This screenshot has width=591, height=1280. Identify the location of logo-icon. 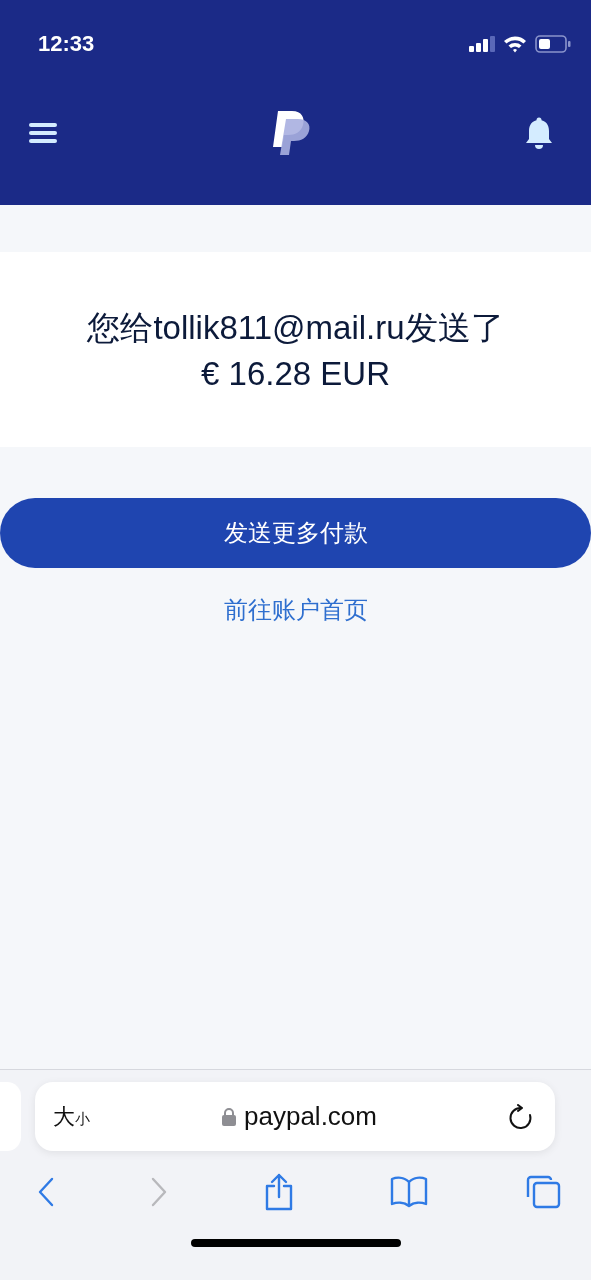
(291, 132).